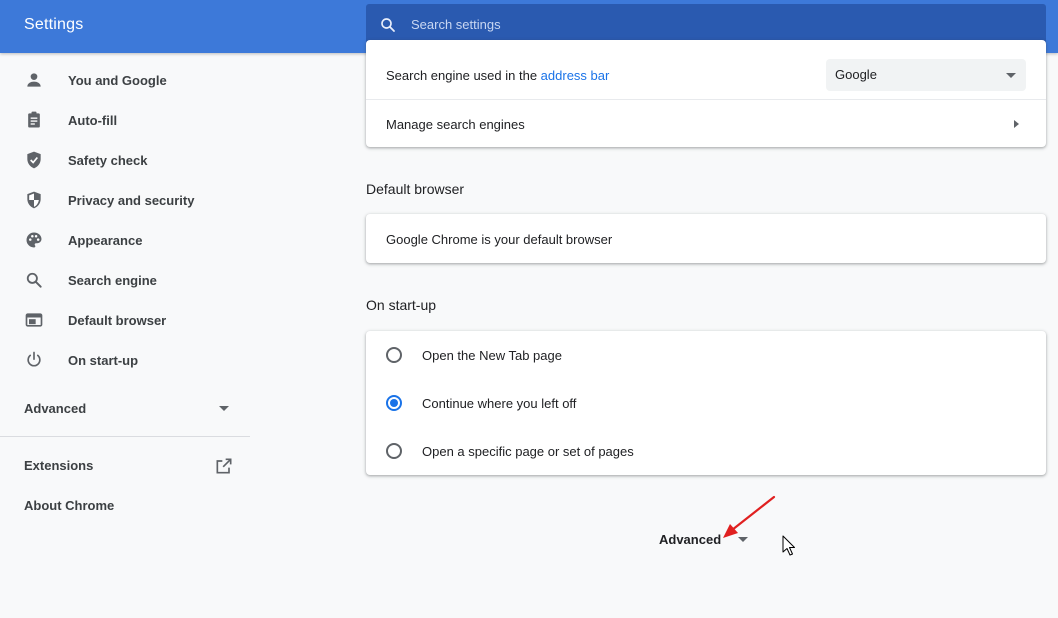  Describe the element at coordinates (706, 238) in the screenshot. I see `default-browser-card: Google Chrome is your default browser` at that location.